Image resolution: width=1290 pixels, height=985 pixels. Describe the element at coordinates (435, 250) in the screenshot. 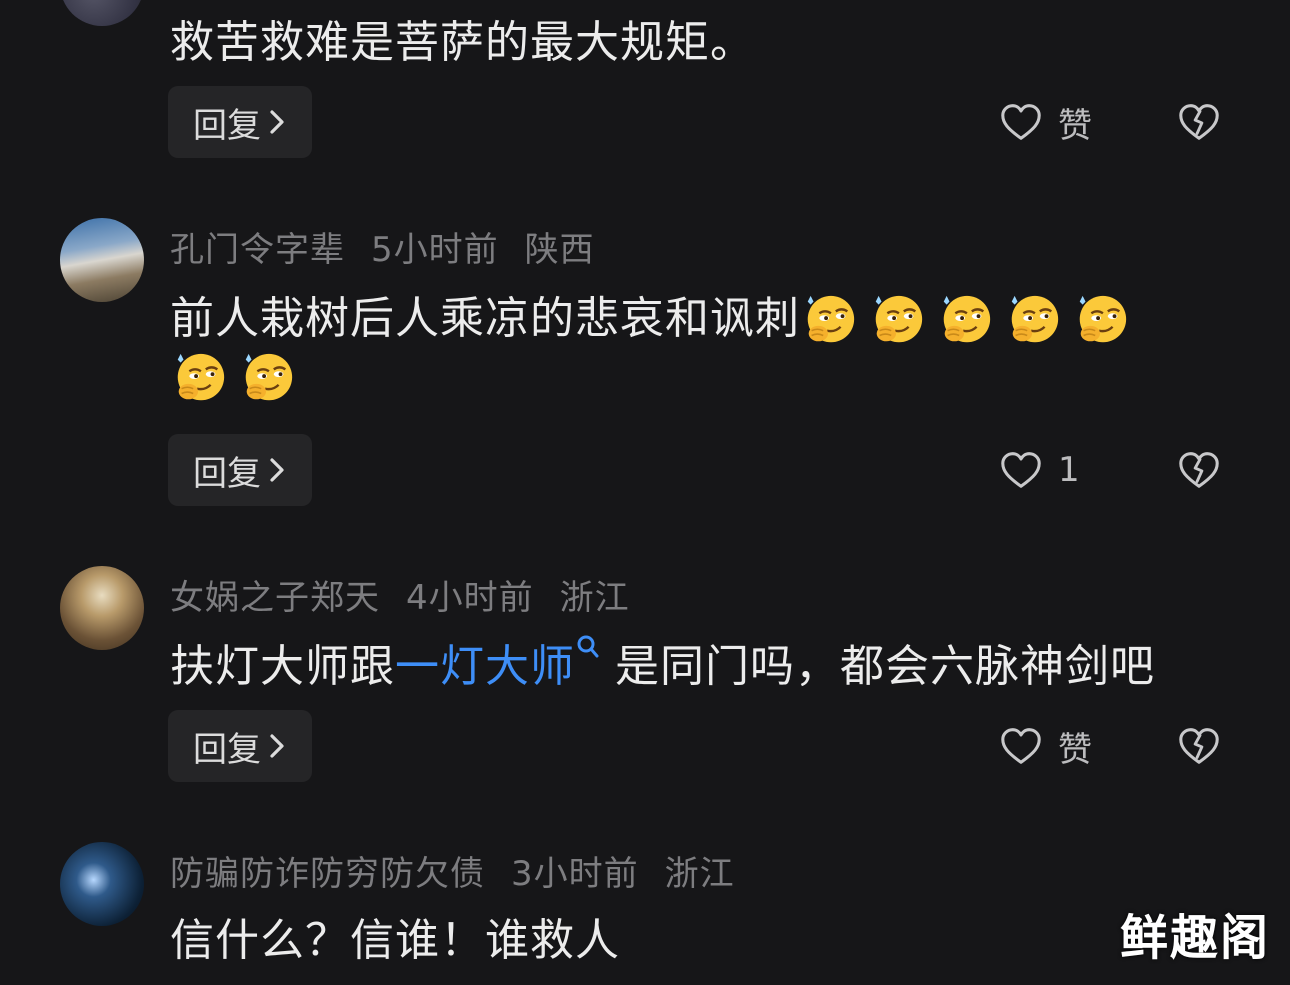

I see `timestamp: 5小时前` at that location.